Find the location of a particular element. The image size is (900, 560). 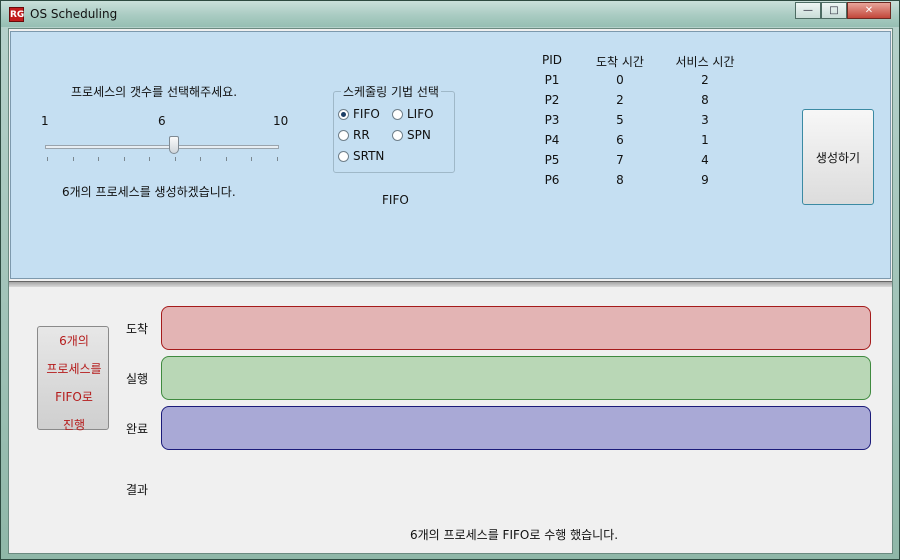

slider-thumb is located at coordinates (174, 145).